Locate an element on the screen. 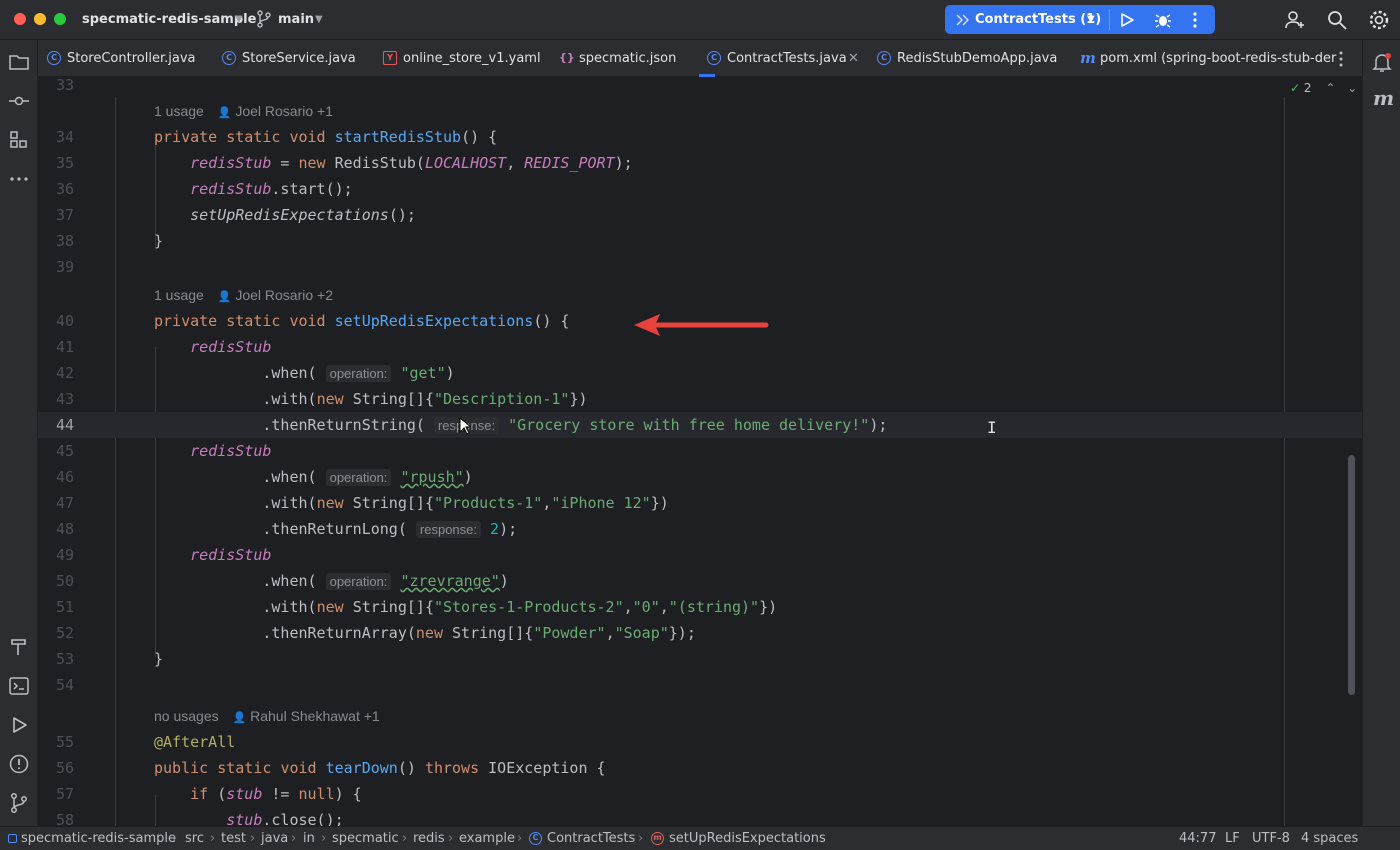  json-icon: {} is located at coordinates (567, 57).